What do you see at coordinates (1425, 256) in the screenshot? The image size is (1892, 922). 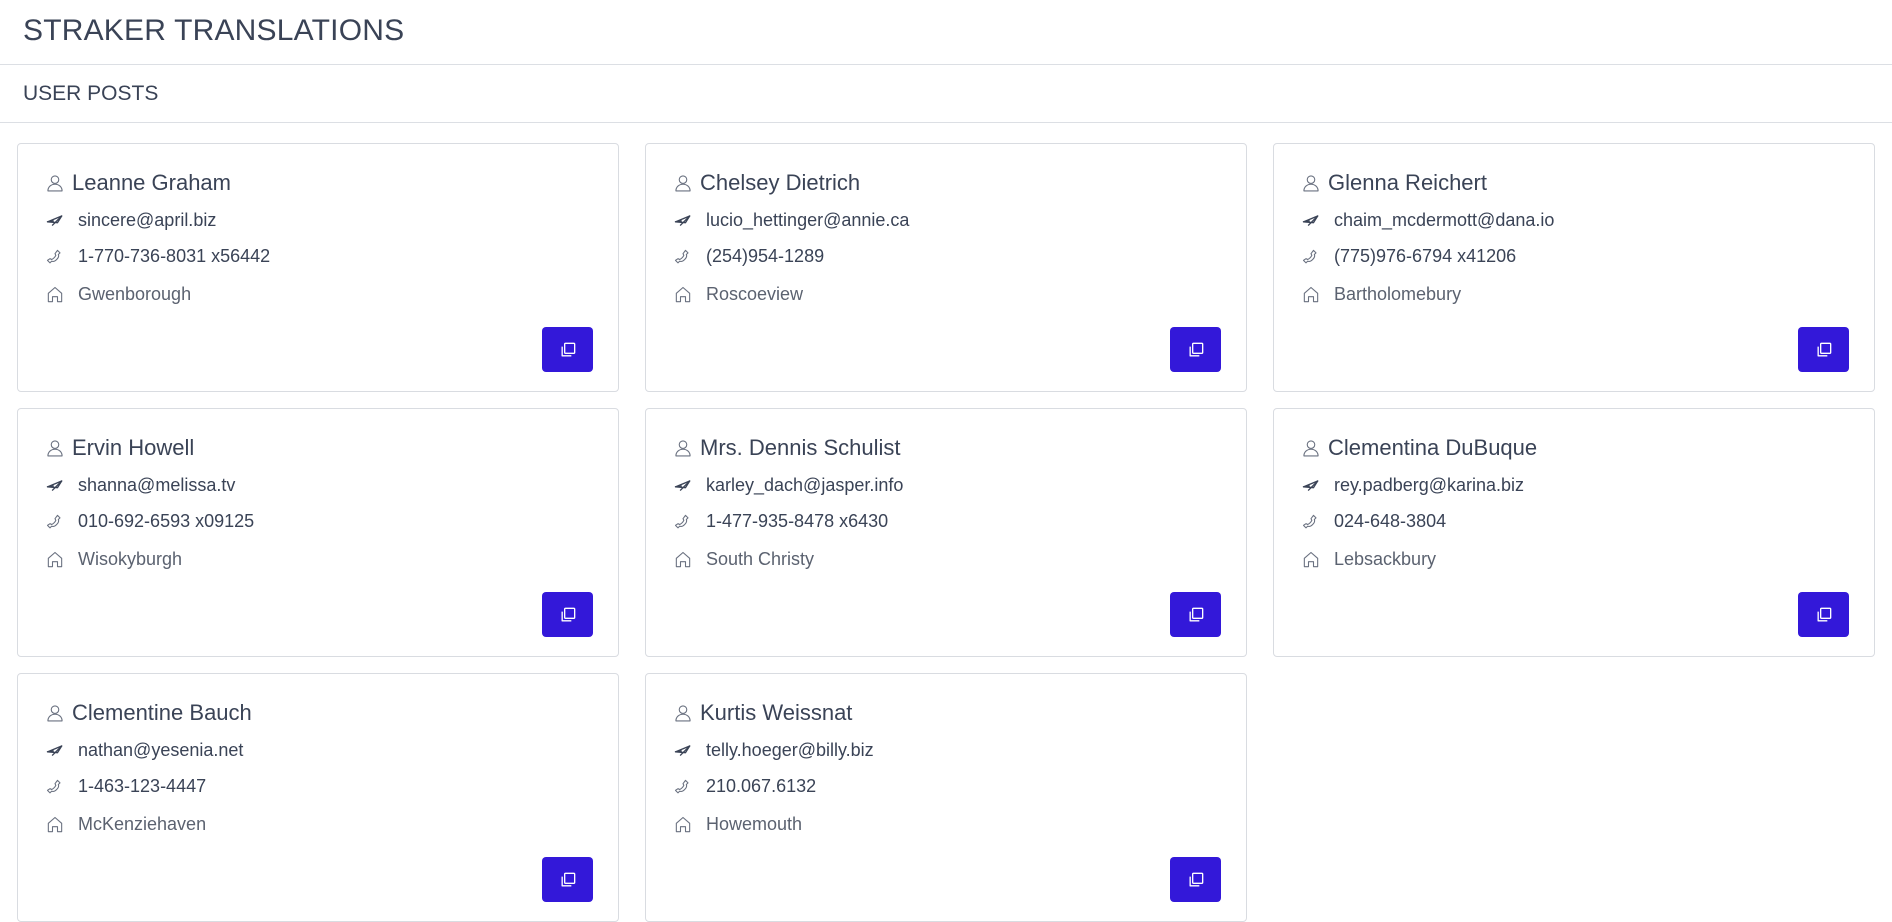 I see `user-phone: (775)976-6794 x41206` at bounding box center [1425, 256].